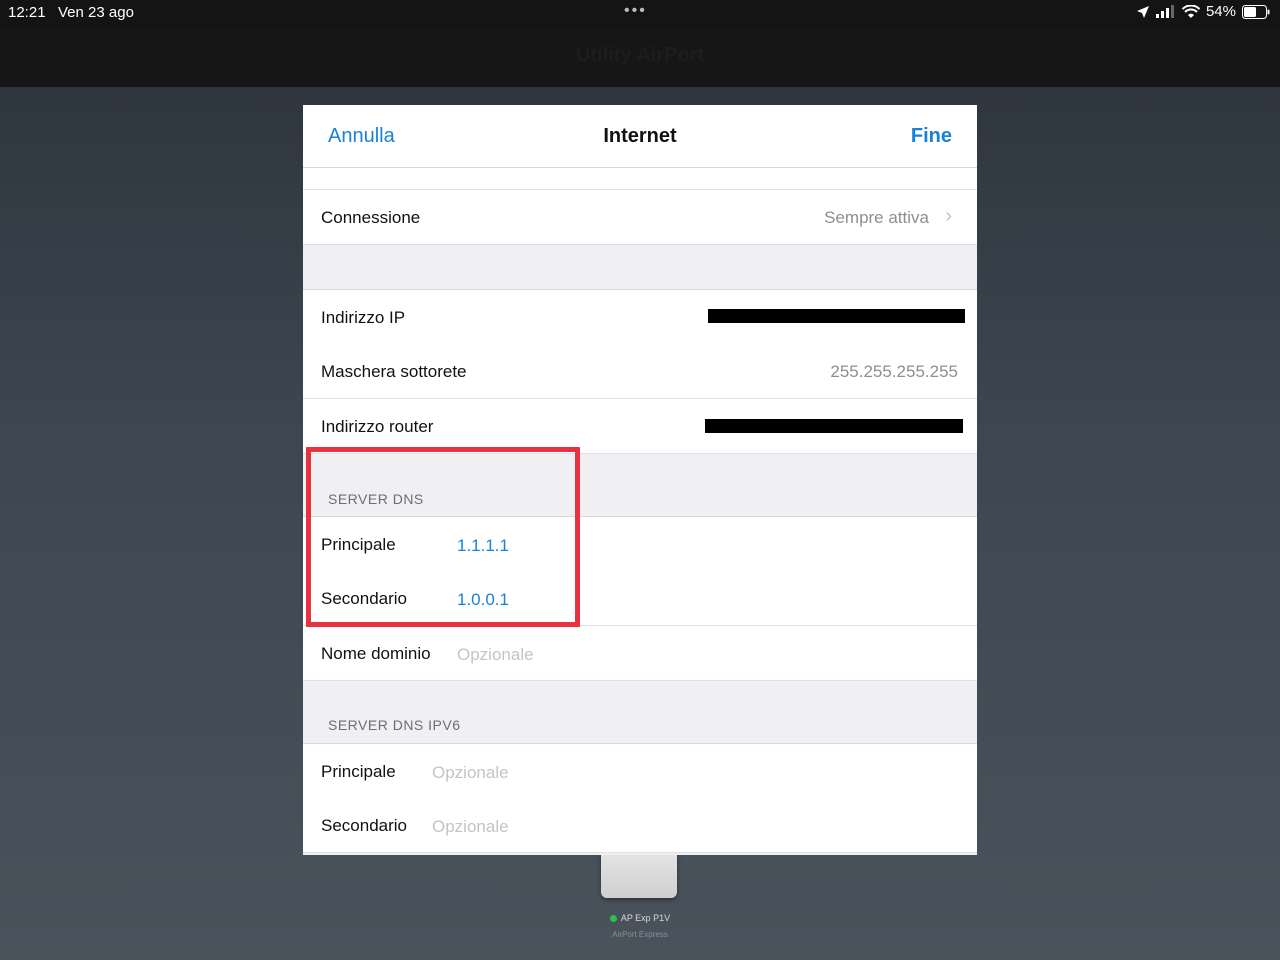 The image size is (1280, 960). I want to click on location-arrow-icon, so click(1142, 11).